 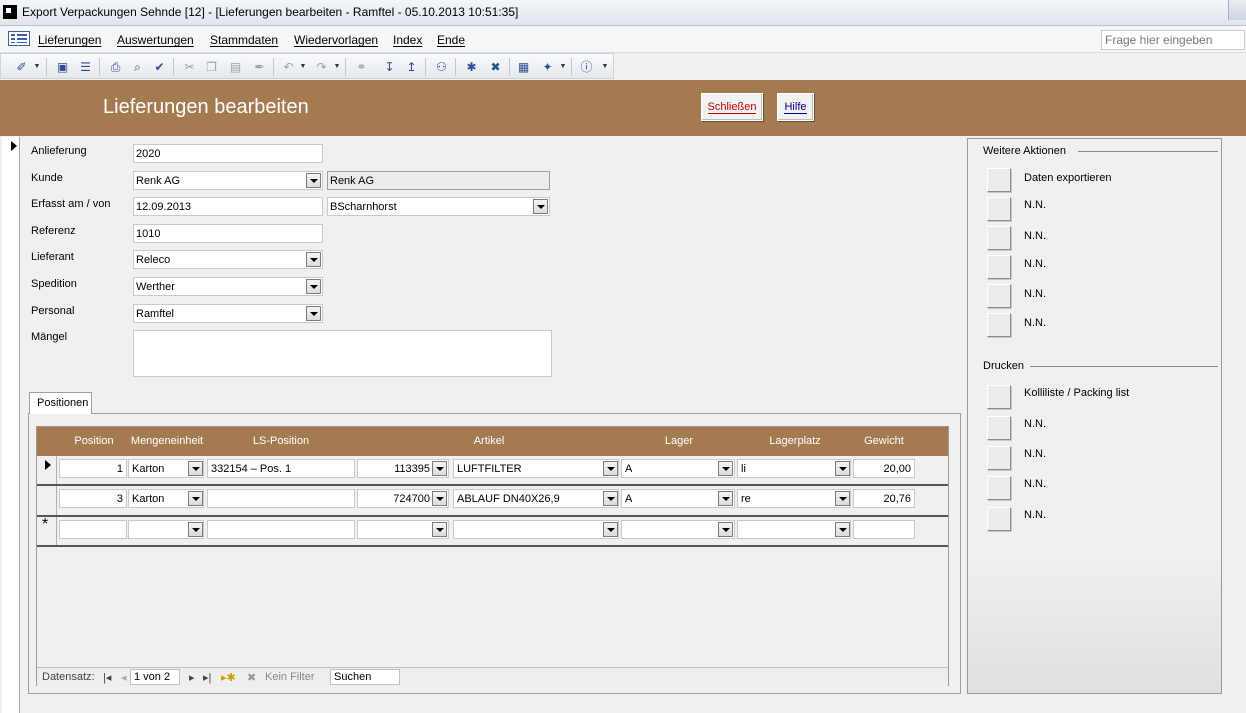 What do you see at coordinates (411, 66) in the screenshot?
I see `sort-descending-icon: ↥` at bounding box center [411, 66].